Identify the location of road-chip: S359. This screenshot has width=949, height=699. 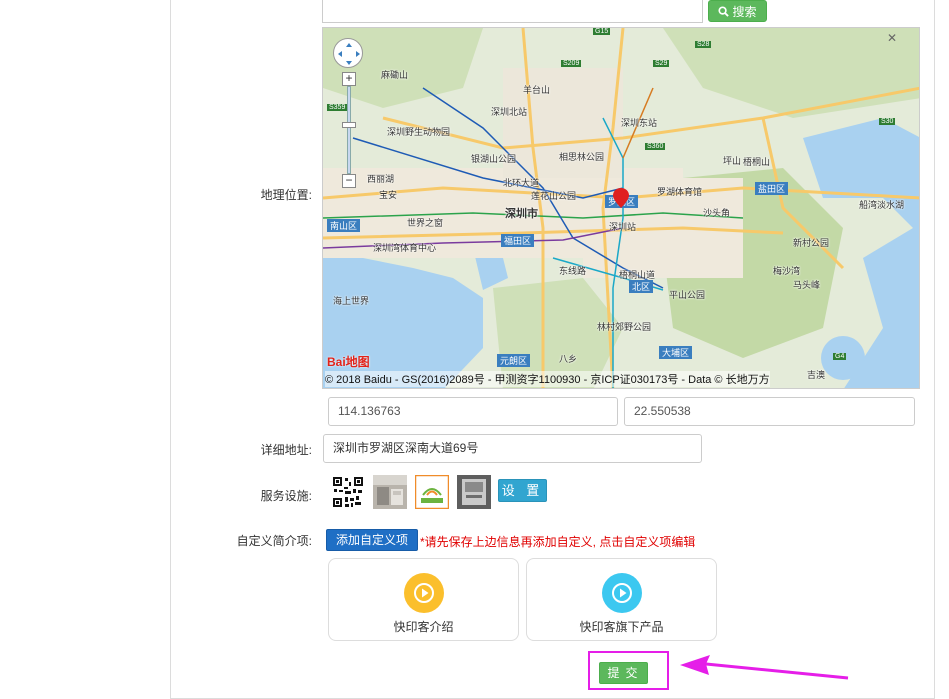
(337, 107).